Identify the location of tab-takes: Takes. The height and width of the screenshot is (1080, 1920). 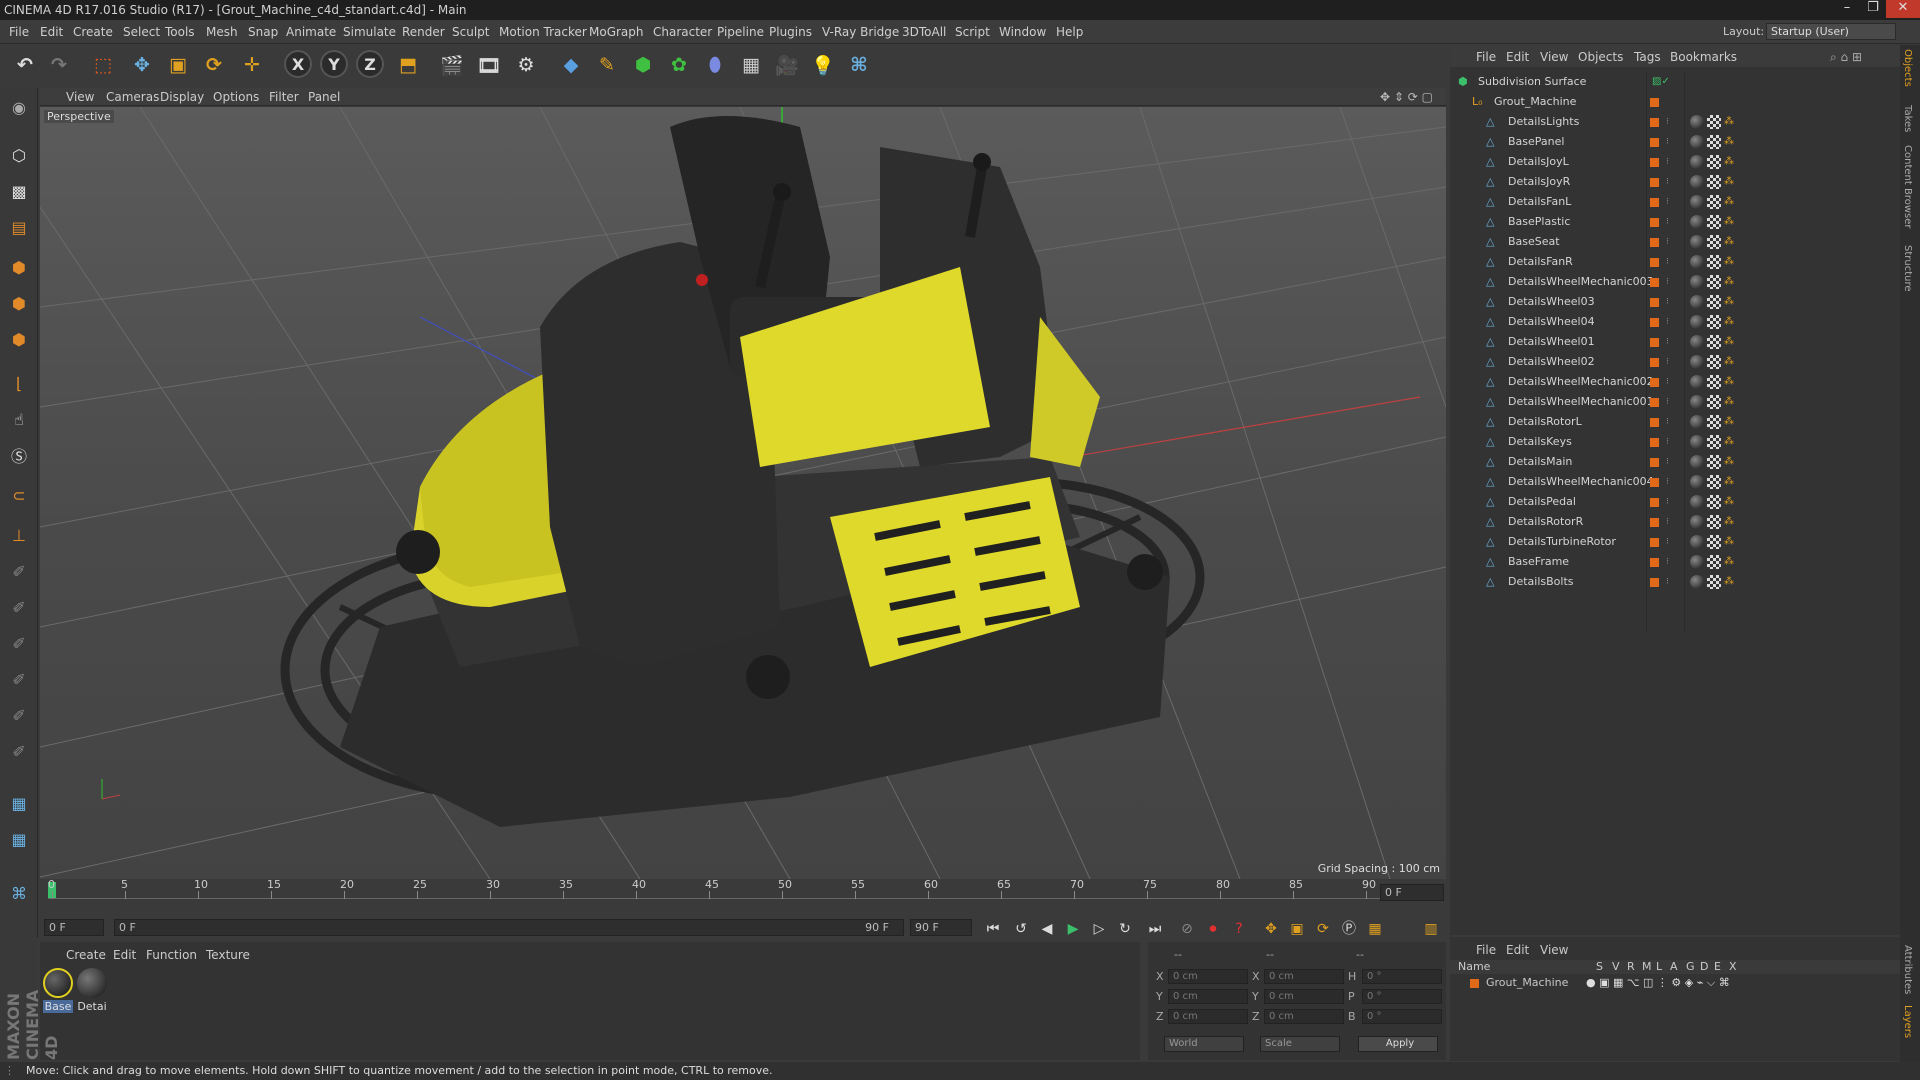
(1907, 118).